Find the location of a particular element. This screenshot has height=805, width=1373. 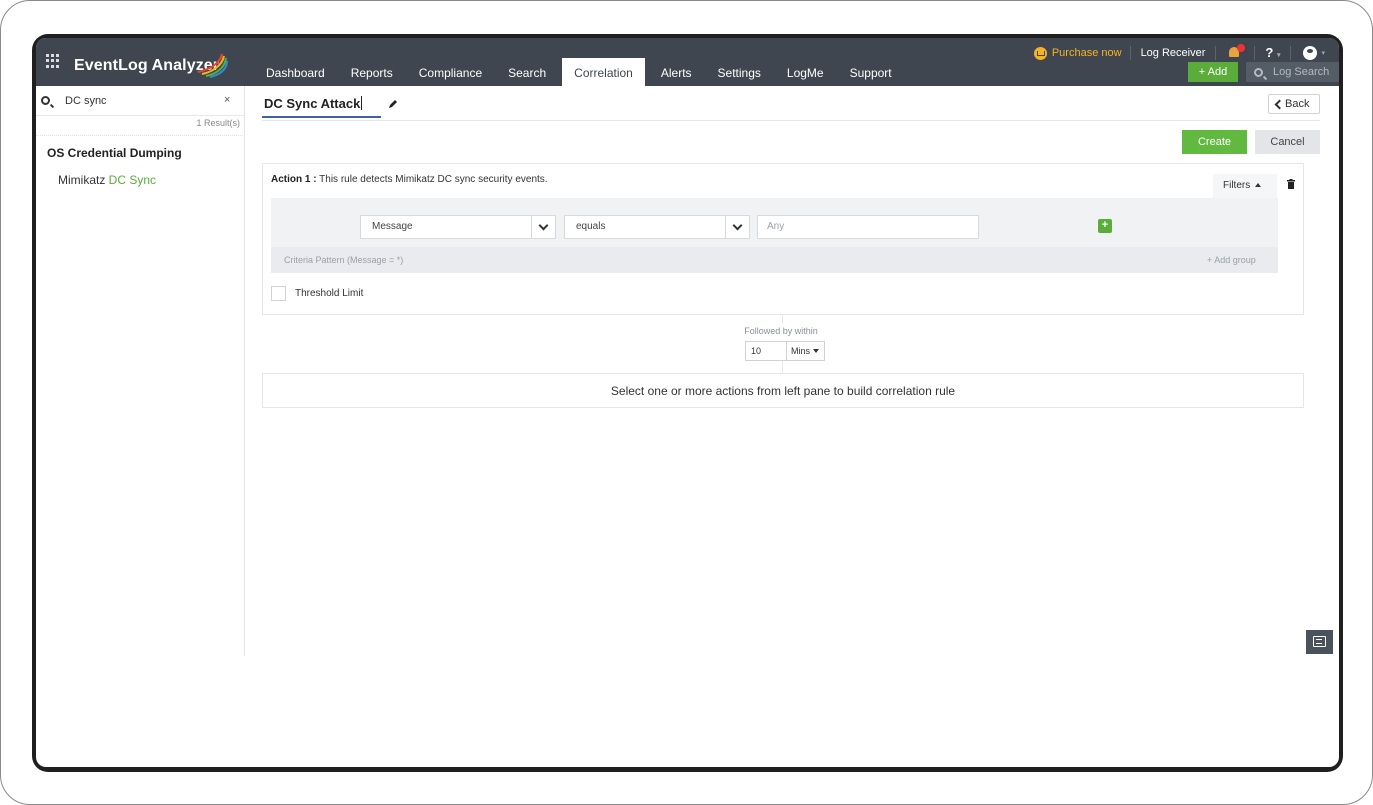

apps-grid-icon is located at coordinates (53, 61).